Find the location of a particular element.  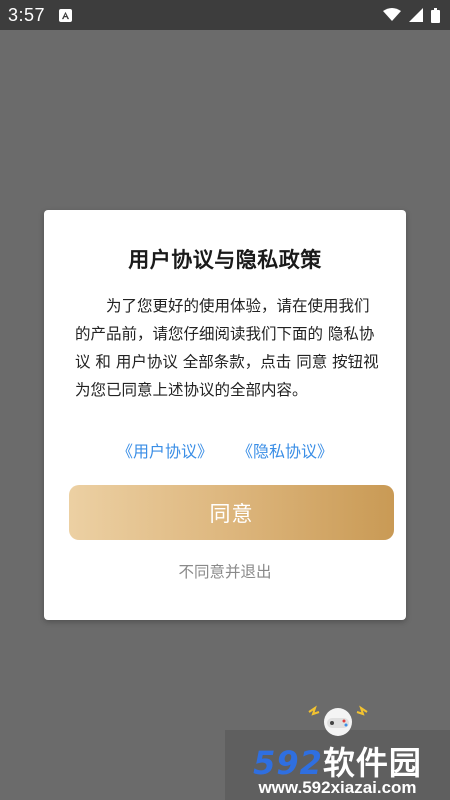

status-time: 3:57 is located at coordinates (27, 14).